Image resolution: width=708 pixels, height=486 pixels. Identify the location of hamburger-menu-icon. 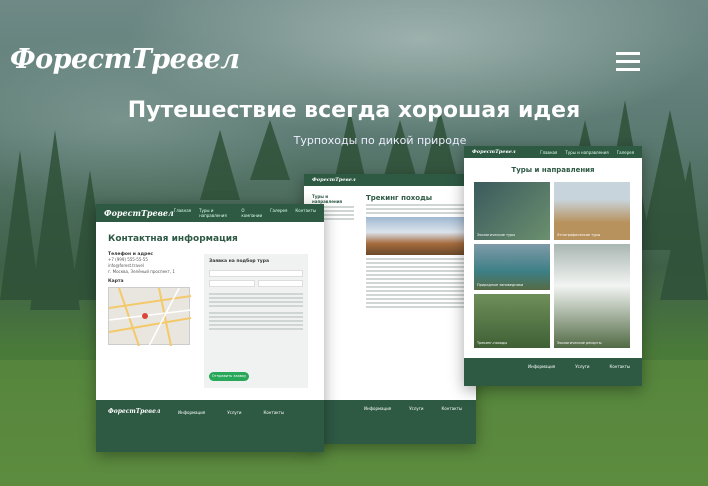
(628, 62).